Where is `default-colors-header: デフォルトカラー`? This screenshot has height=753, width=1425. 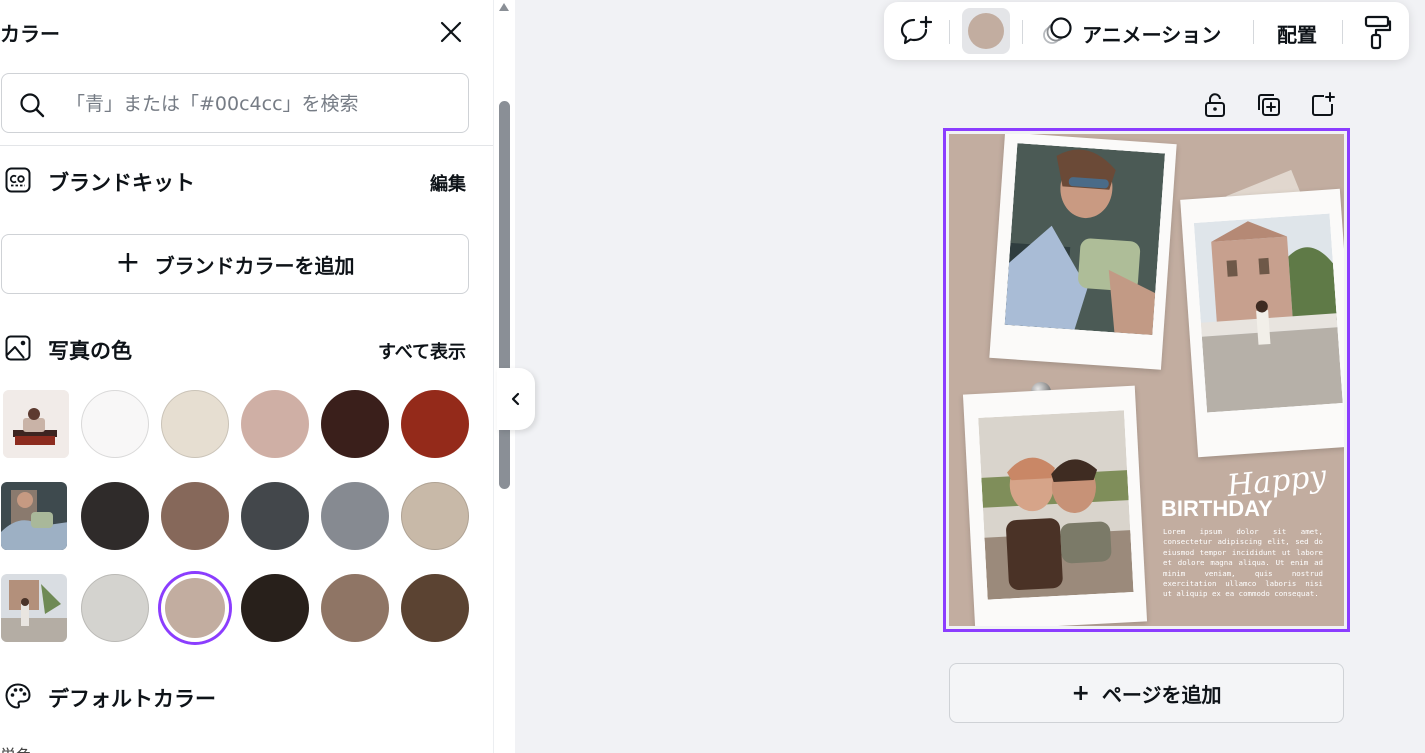 default-colors-header: デフォルトカラー is located at coordinates (235, 696).